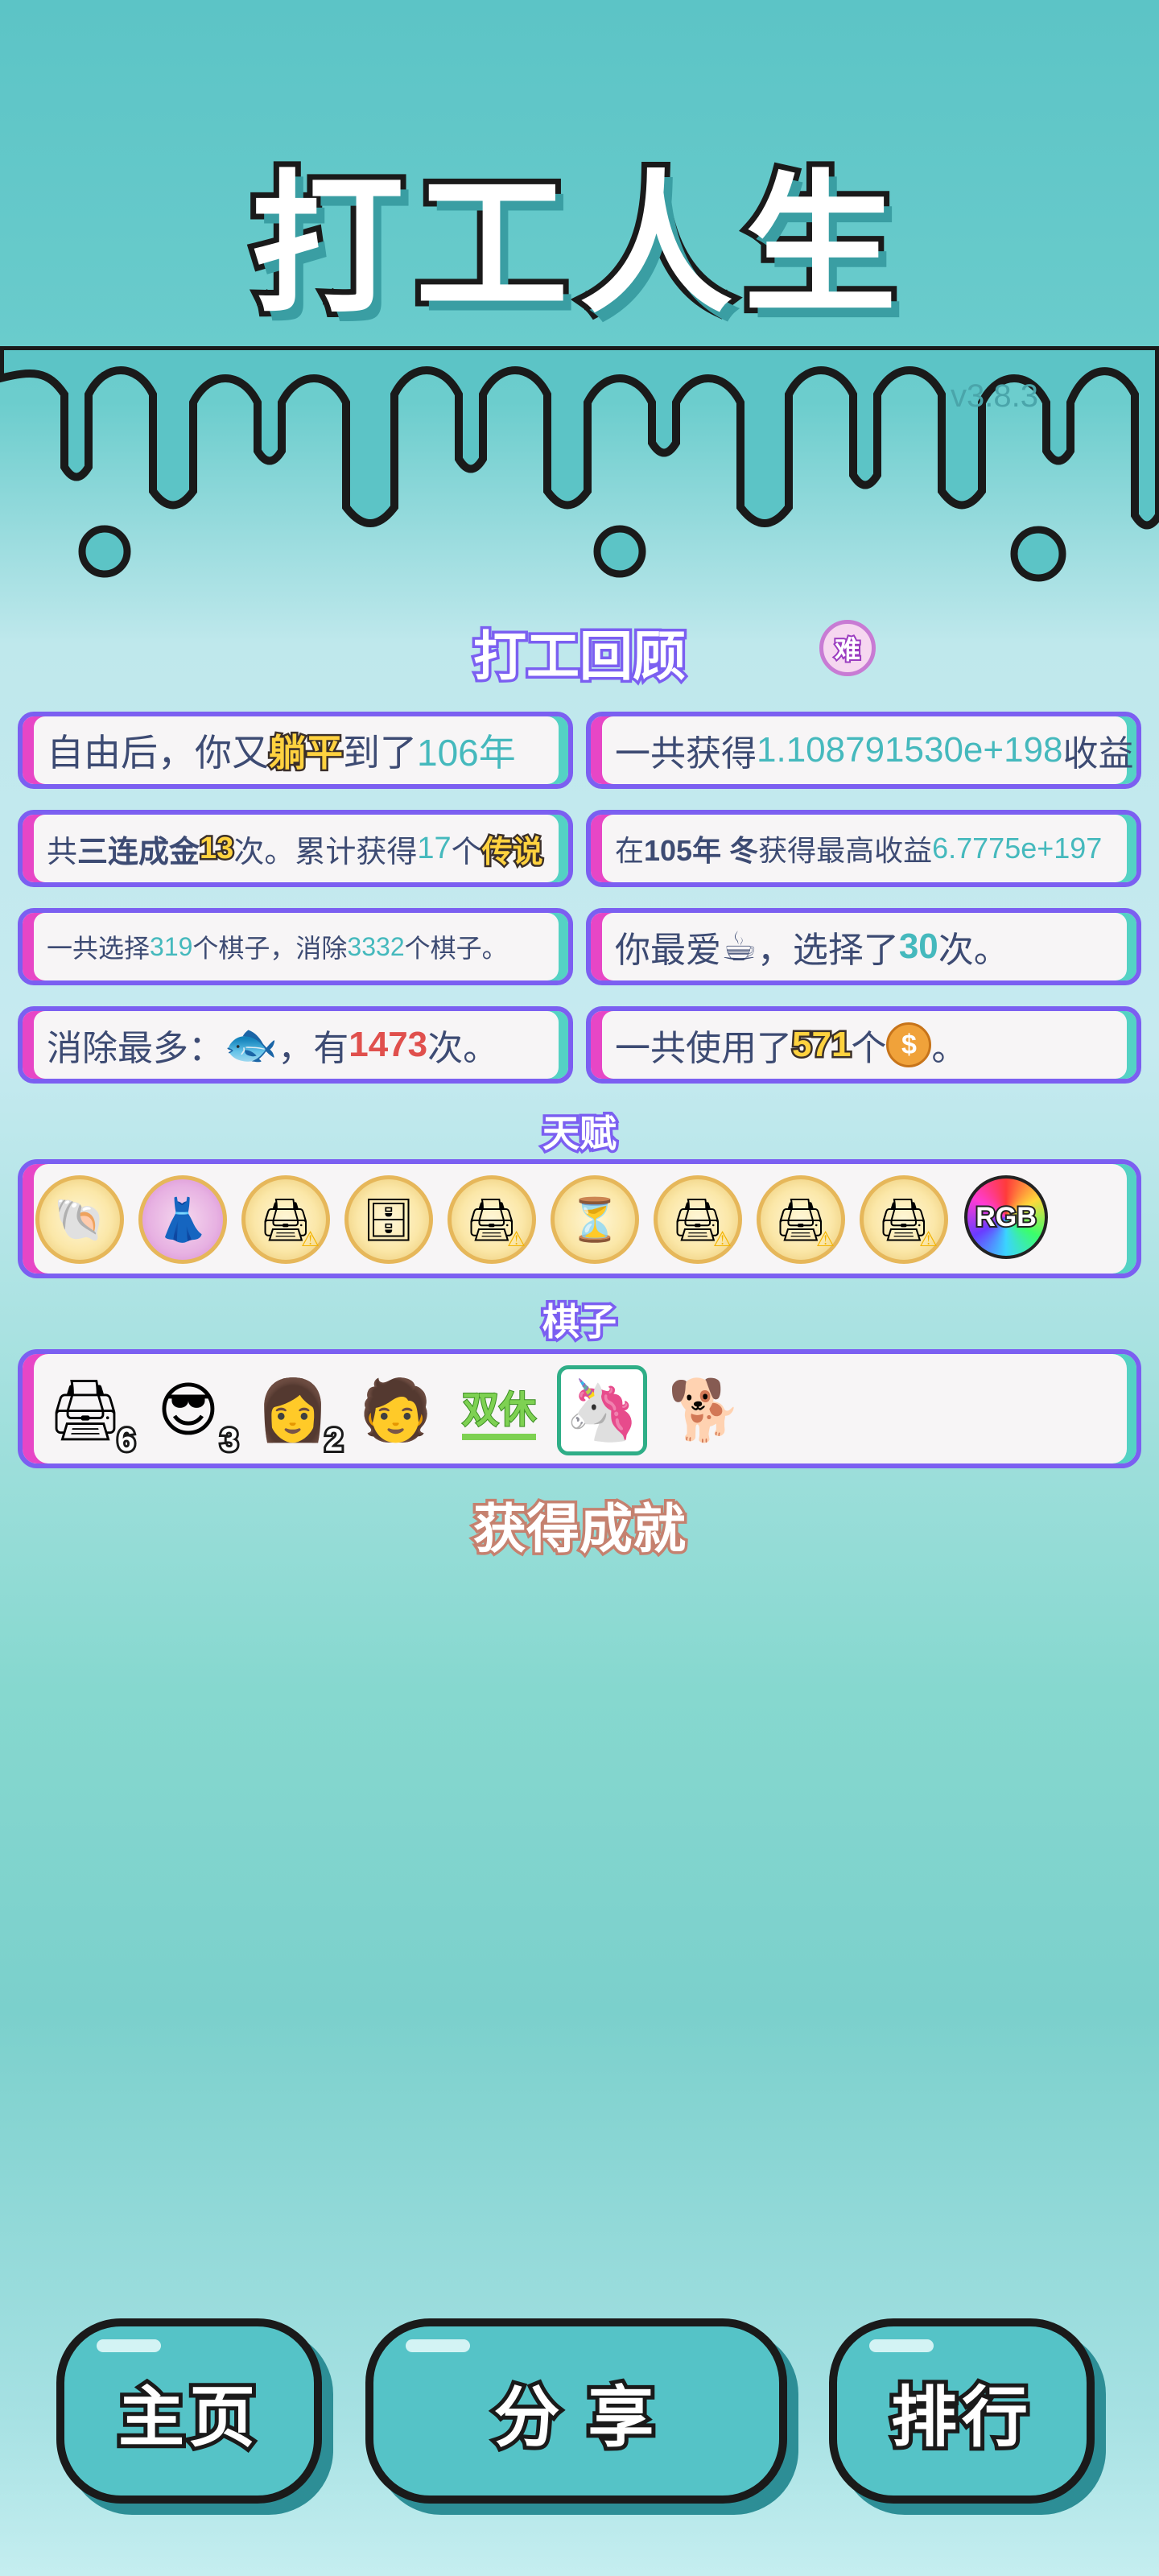  Describe the element at coordinates (576, 2411) in the screenshot. I see `share-button: 分 享` at that location.